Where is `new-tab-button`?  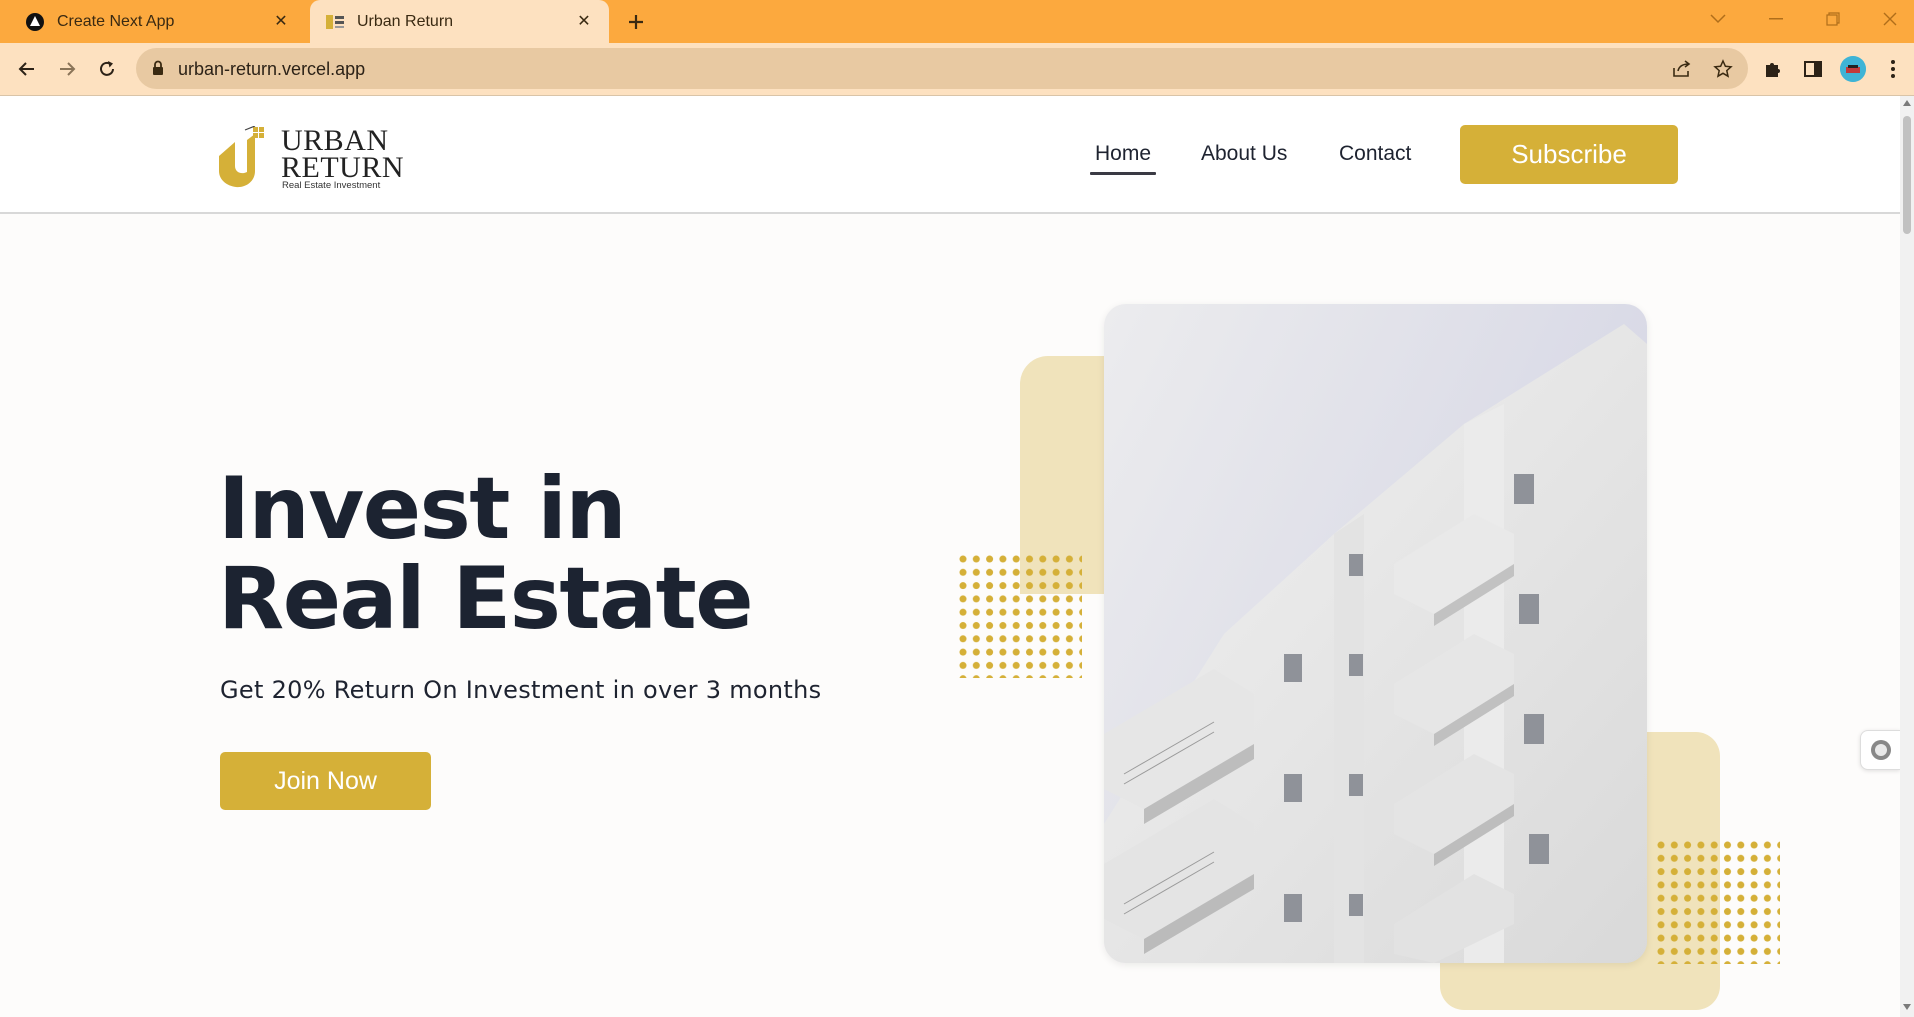
new-tab-button is located at coordinates (636, 22).